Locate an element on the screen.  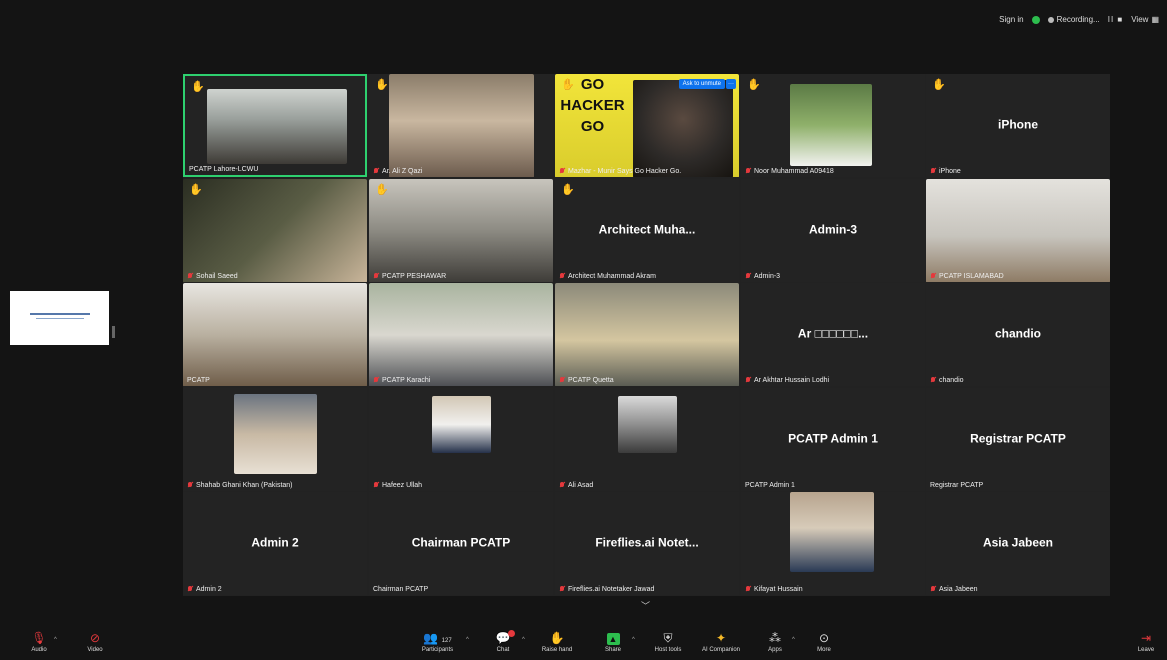
video-button: ⊘ Video is located at coordinates (95, 642).